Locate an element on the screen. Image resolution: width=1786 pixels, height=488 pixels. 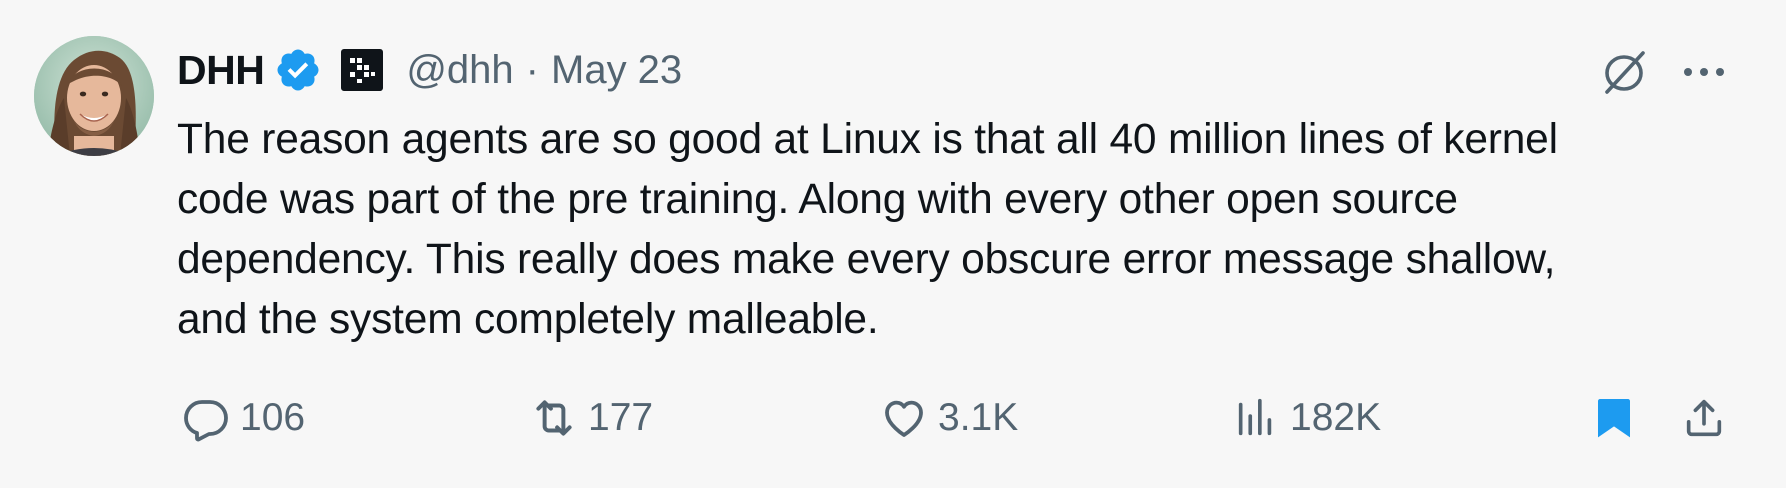
share-button is located at coordinates (1704, 418).